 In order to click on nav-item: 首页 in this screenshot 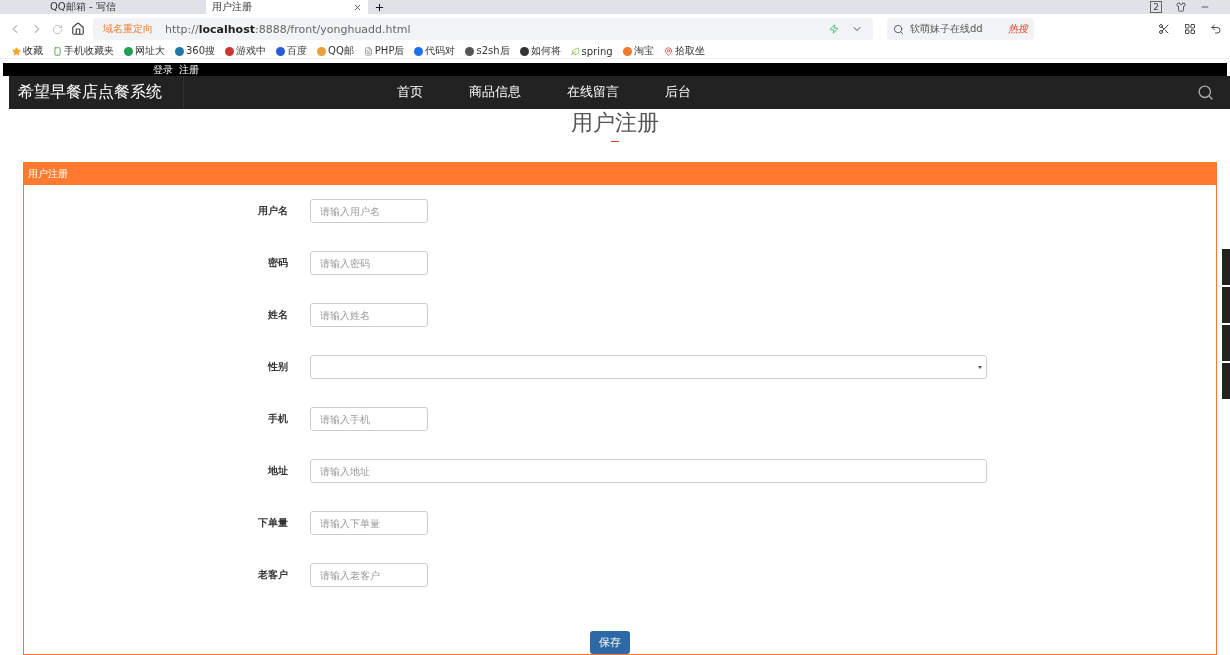, I will do `click(410, 92)`.